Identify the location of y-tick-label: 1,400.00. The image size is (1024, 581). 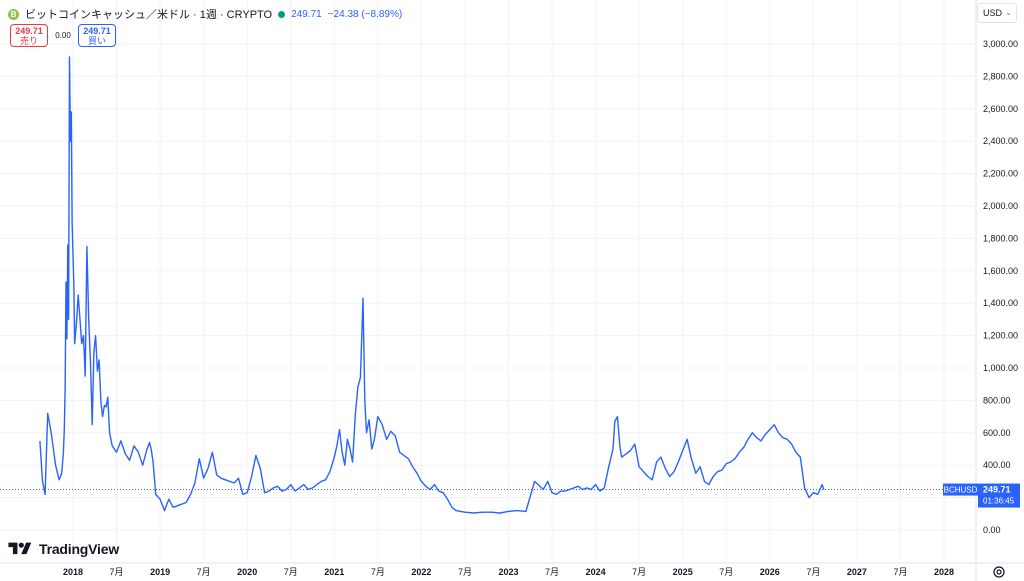
(1000, 303).